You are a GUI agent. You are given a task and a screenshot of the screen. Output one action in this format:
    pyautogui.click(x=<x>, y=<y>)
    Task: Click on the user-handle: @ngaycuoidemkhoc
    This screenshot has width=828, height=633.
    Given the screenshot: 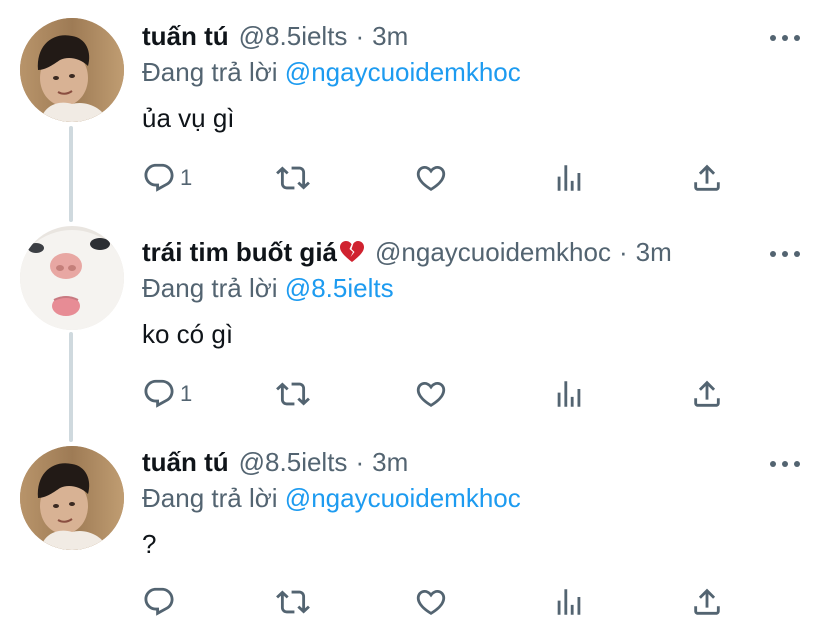 What is the action you would take?
    pyautogui.click(x=493, y=252)
    